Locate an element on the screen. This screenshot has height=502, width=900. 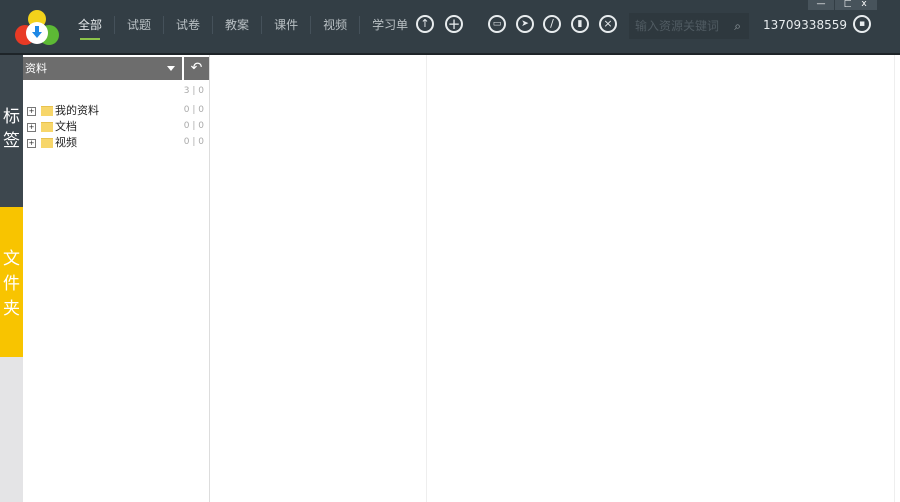
search-icon: ⌕ is located at coordinates (737, 26).